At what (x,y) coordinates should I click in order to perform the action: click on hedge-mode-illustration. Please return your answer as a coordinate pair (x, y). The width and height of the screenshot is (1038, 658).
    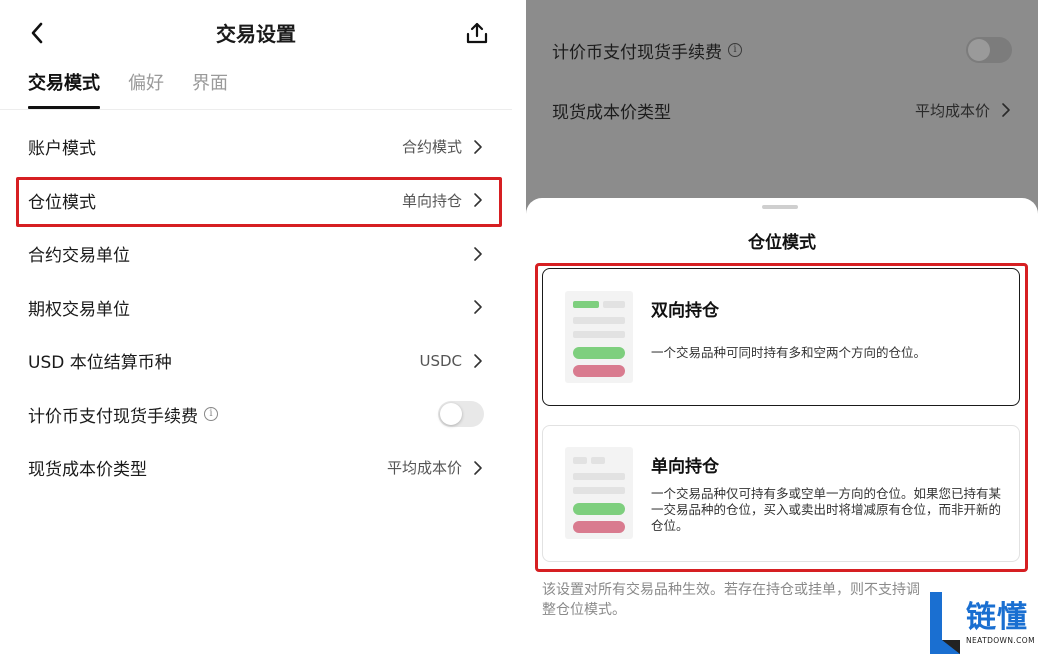
    Looking at the image, I should click on (599, 337).